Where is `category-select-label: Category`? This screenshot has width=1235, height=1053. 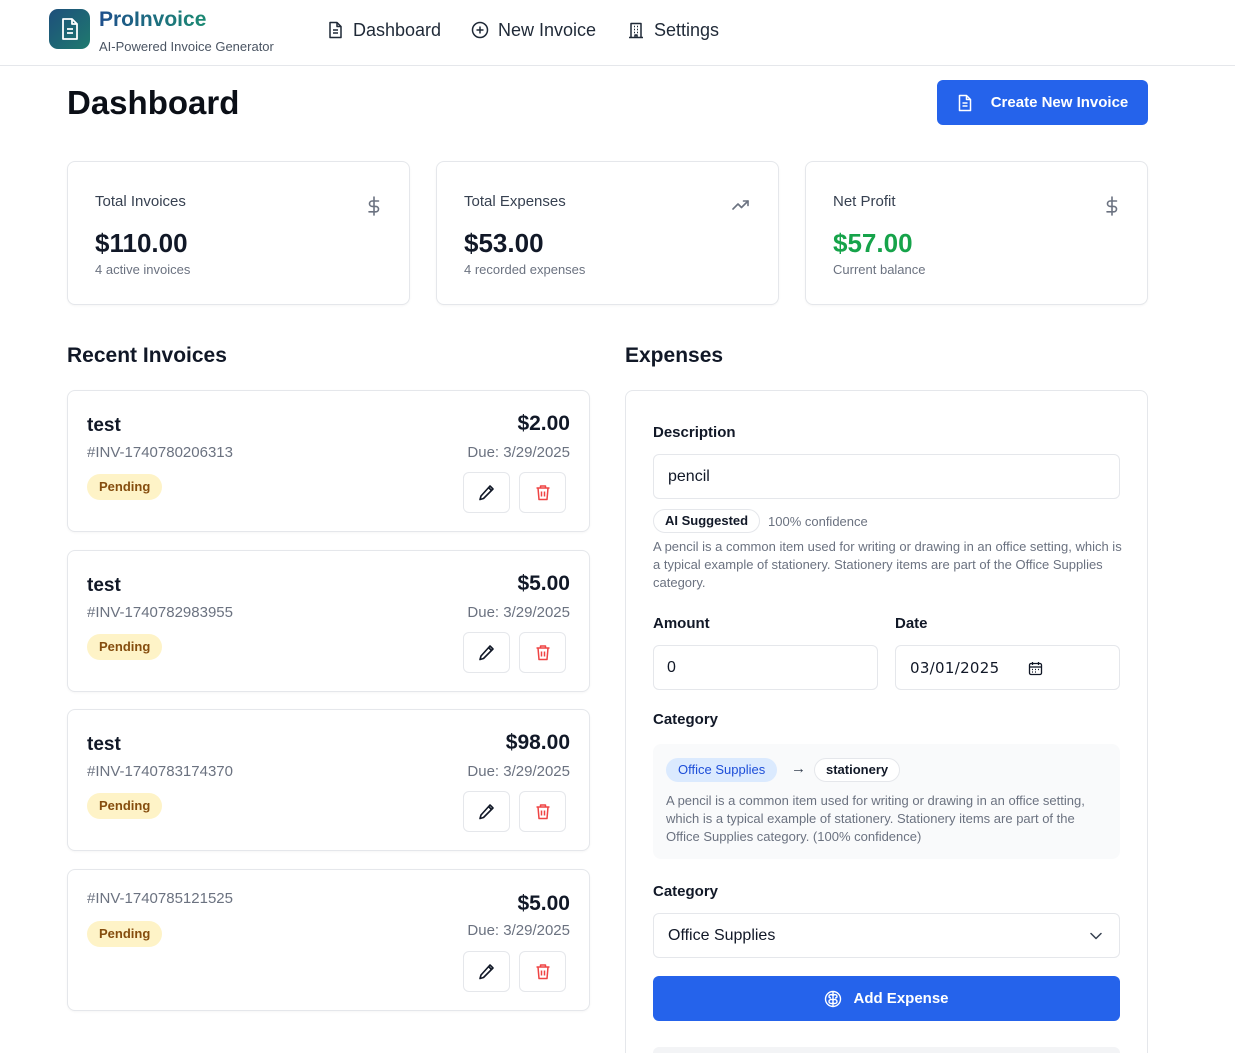 category-select-label: Category is located at coordinates (686, 891).